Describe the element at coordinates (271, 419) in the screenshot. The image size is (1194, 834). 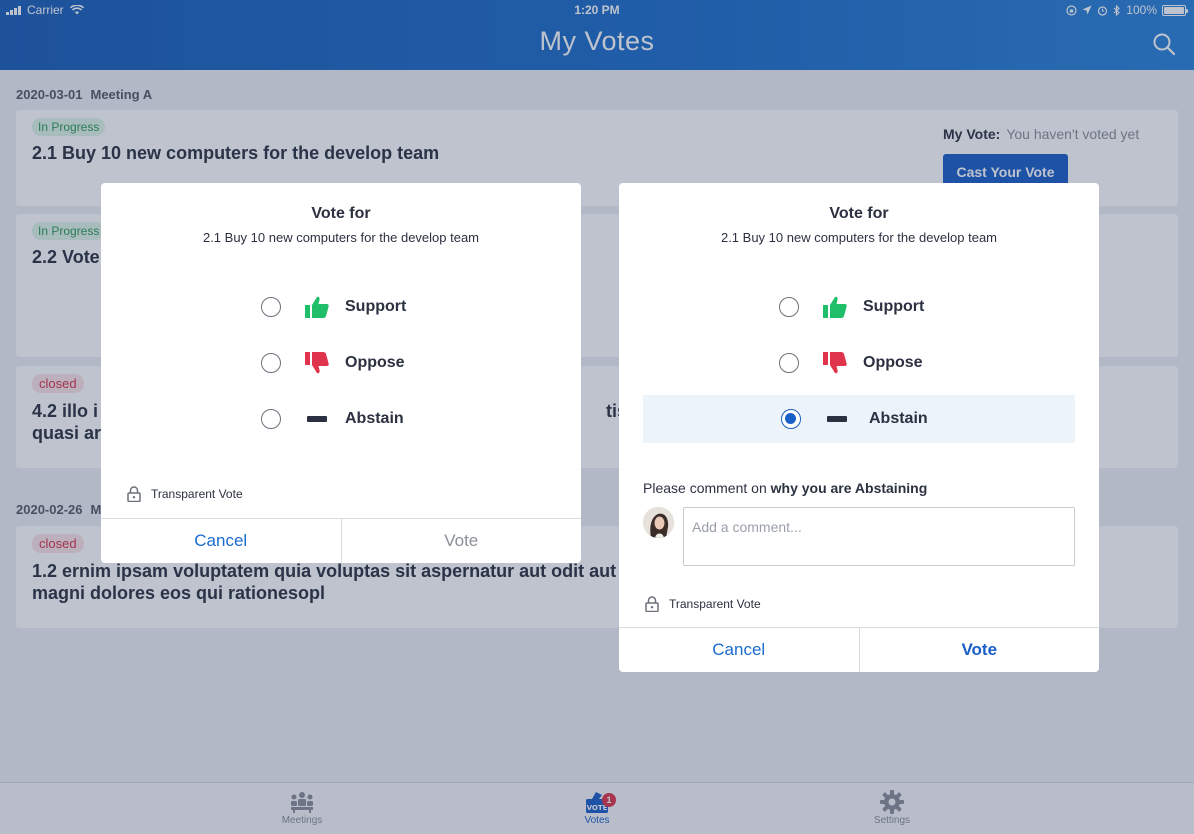
I see `radio-abstain` at that location.